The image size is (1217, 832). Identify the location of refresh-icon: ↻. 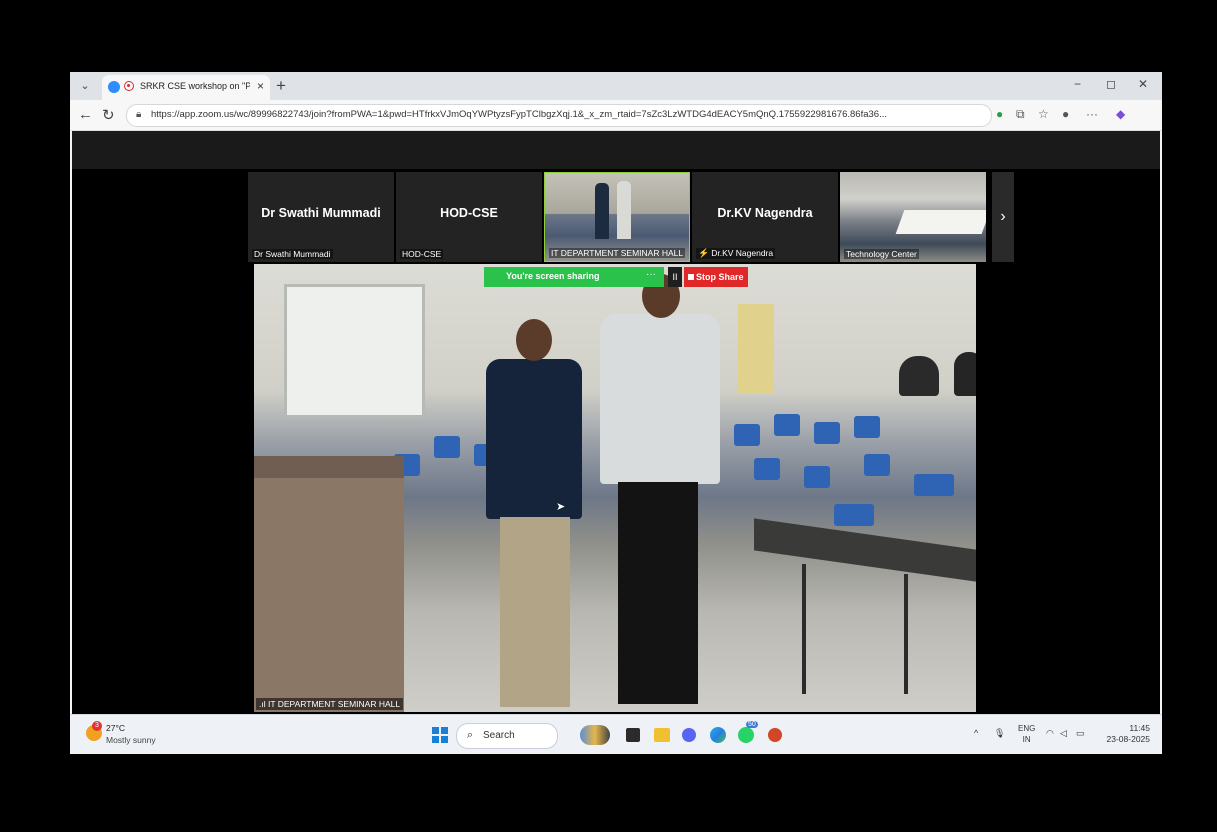
(108, 115).